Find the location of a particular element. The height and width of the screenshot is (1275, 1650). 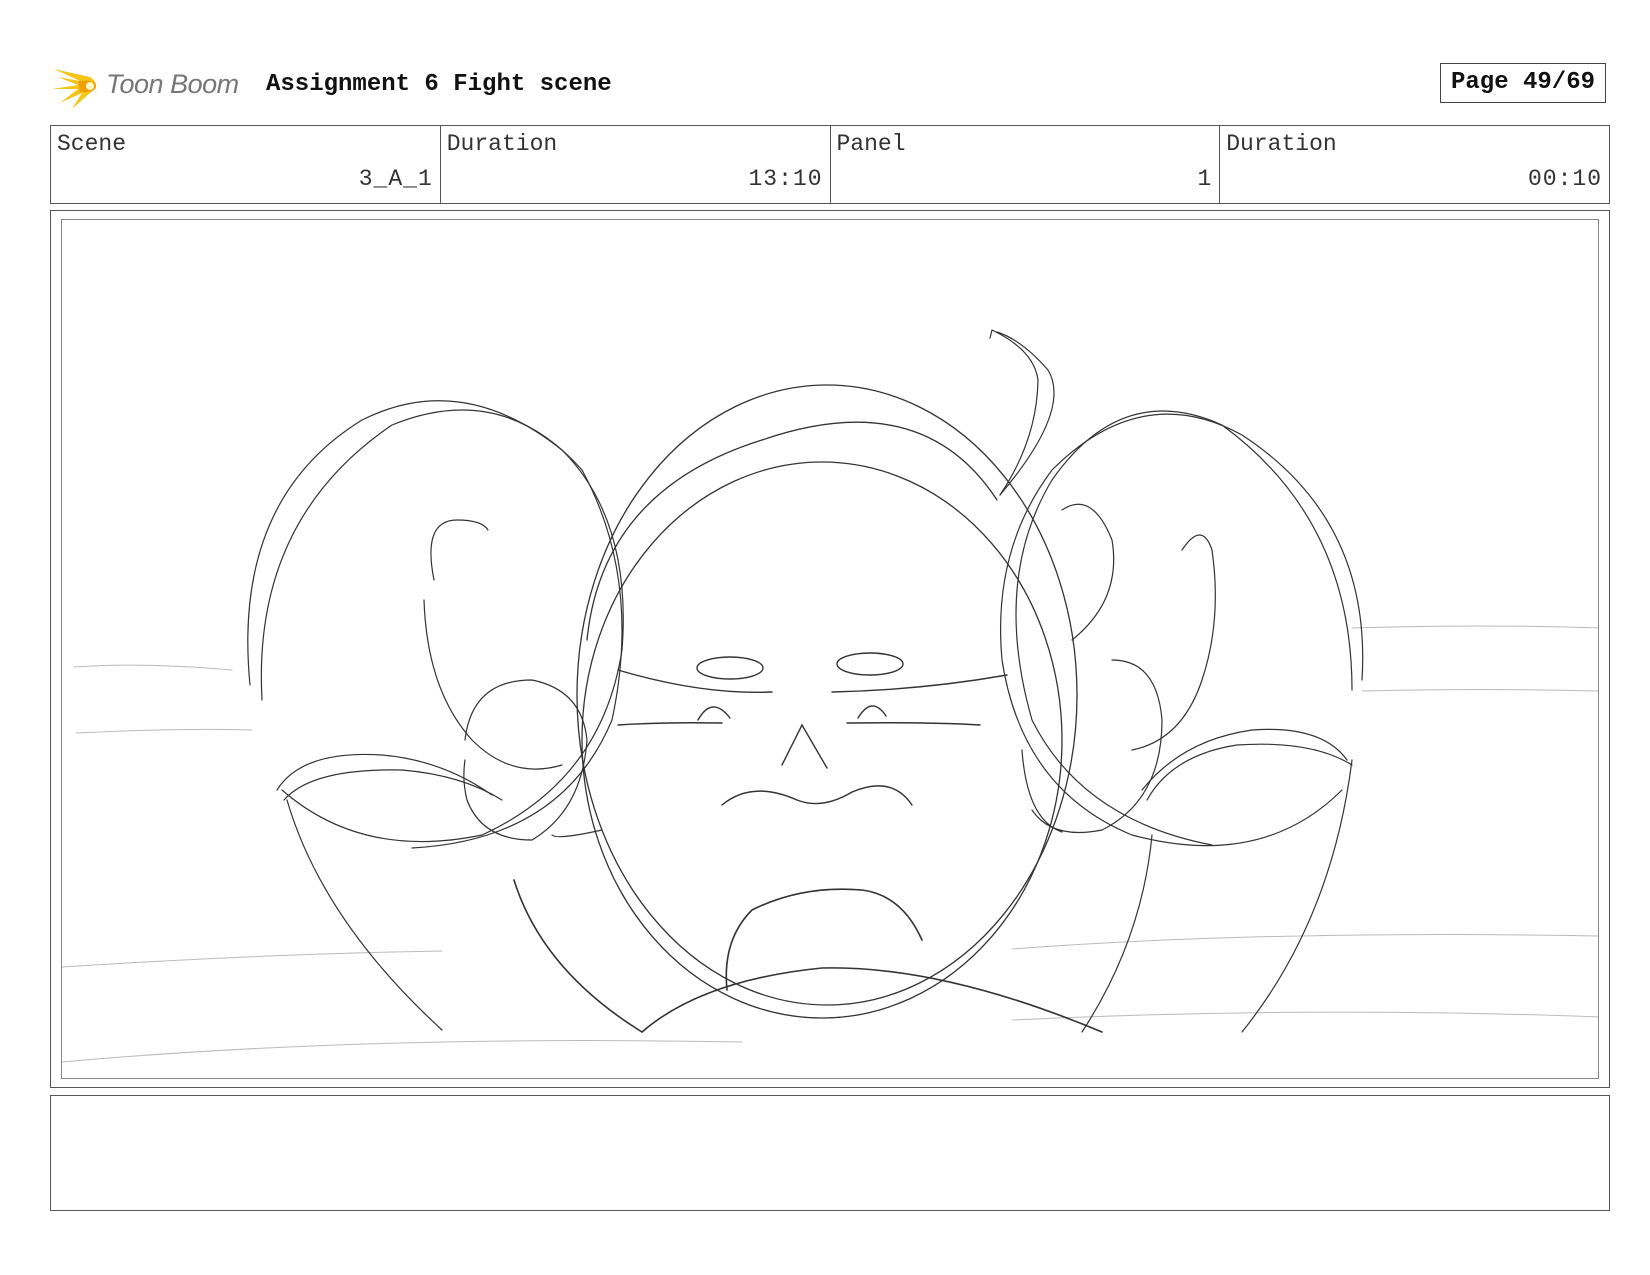

scene-value: 3_A_1 is located at coordinates (395, 179).